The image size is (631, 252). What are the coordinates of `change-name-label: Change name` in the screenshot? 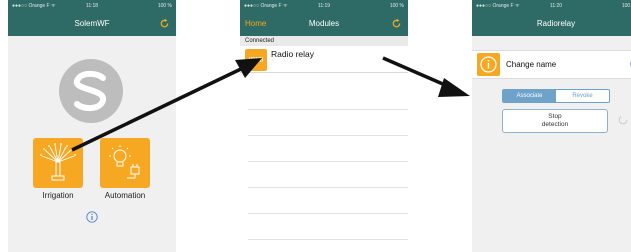 It's located at (531, 64).